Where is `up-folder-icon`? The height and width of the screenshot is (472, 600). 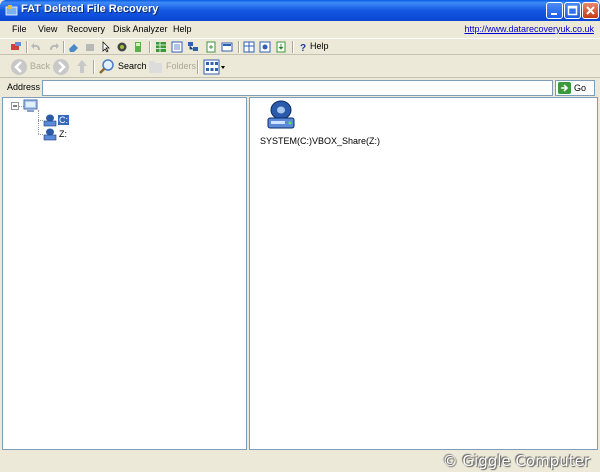 up-folder-icon is located at coordinates (82, 67).